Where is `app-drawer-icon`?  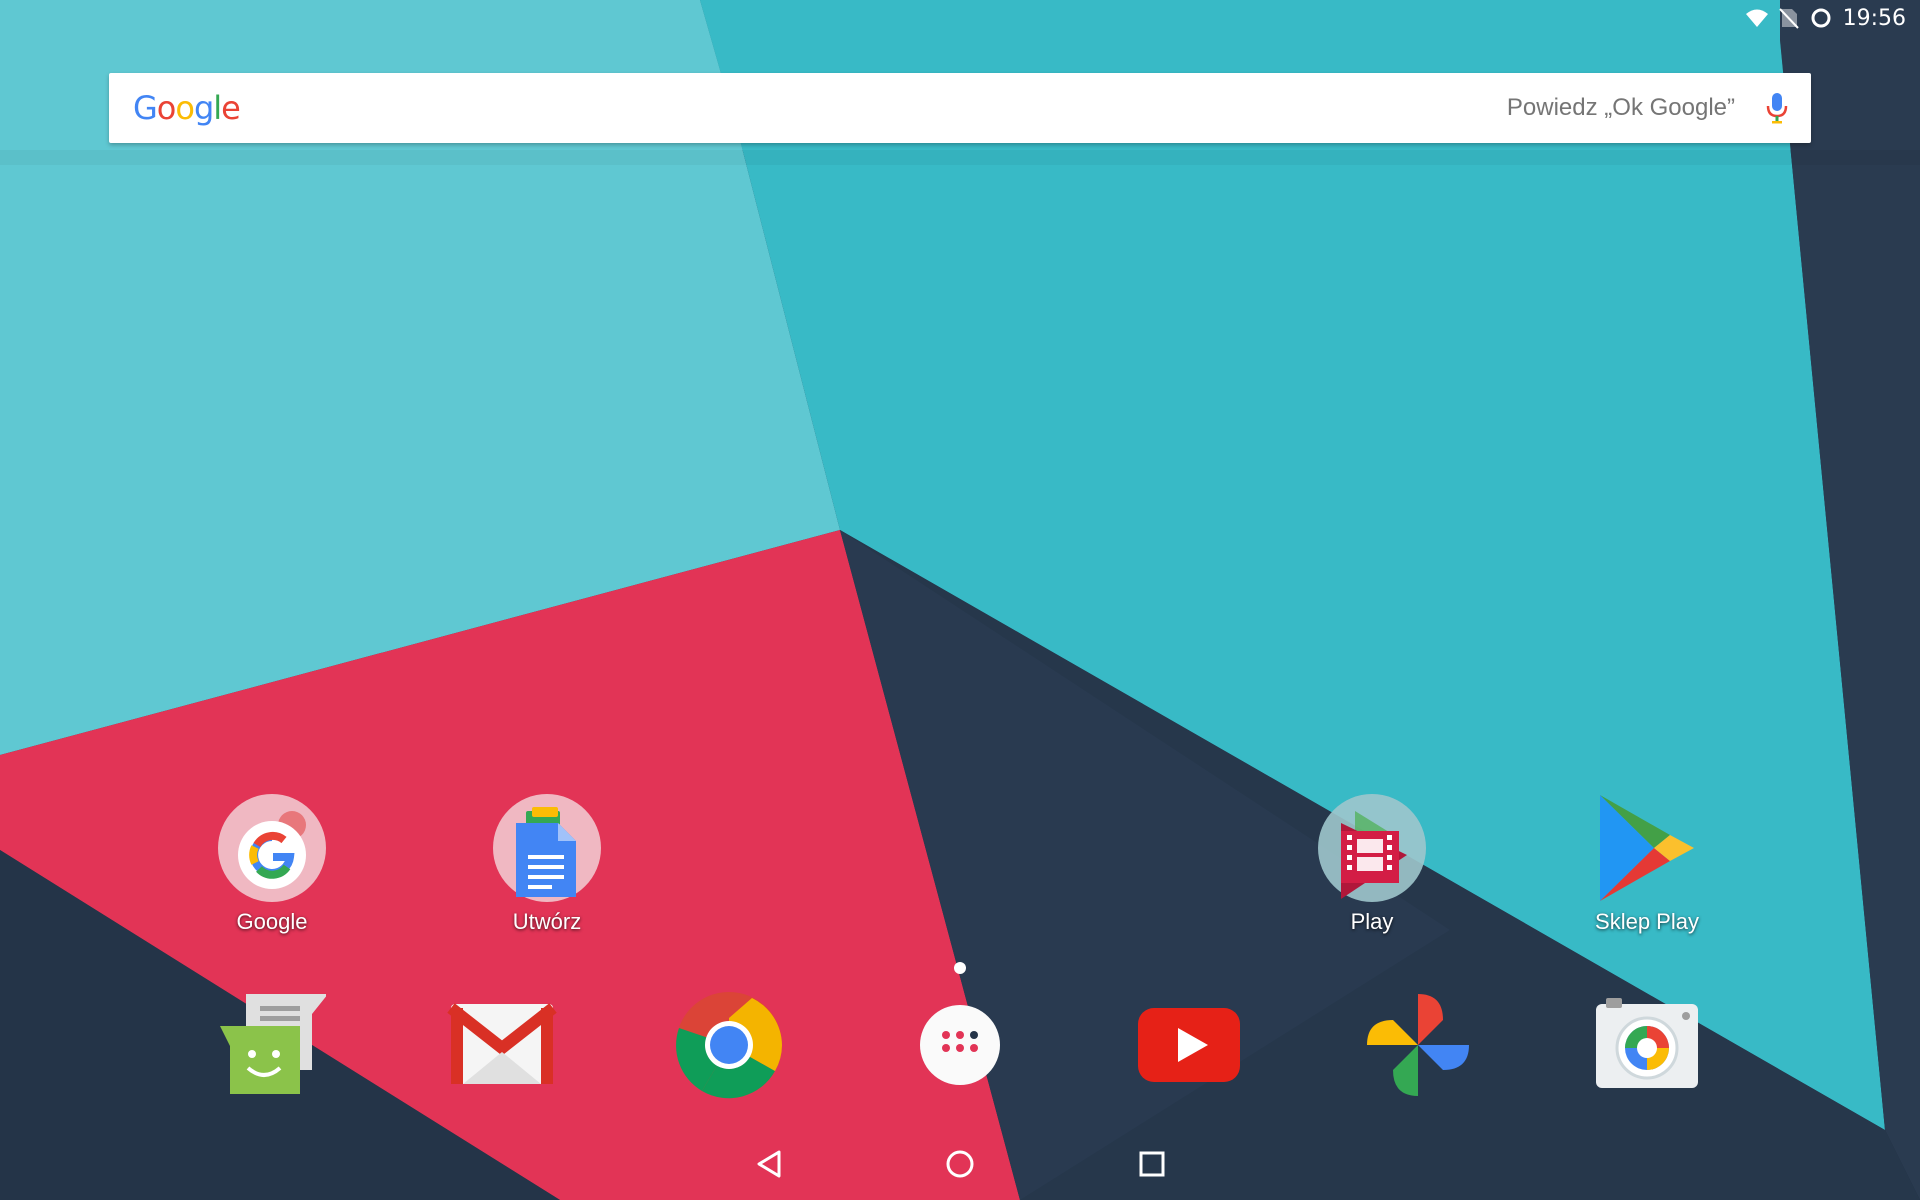
app-drawer-icon is located at coordinates (960, 1045).